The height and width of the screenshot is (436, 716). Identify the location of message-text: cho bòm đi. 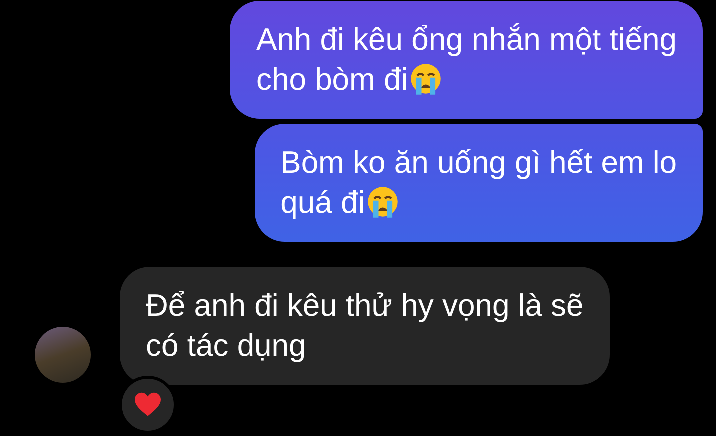
(332, 80).